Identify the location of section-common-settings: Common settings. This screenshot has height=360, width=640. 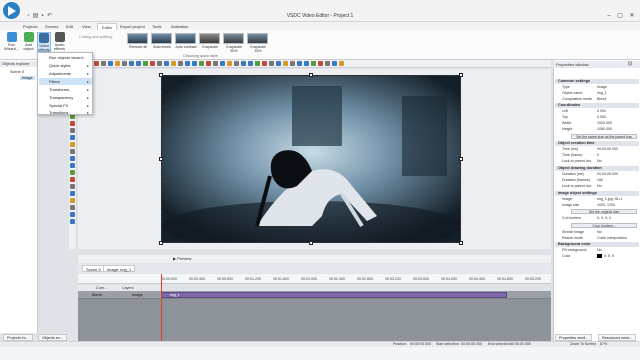
(597, 81).